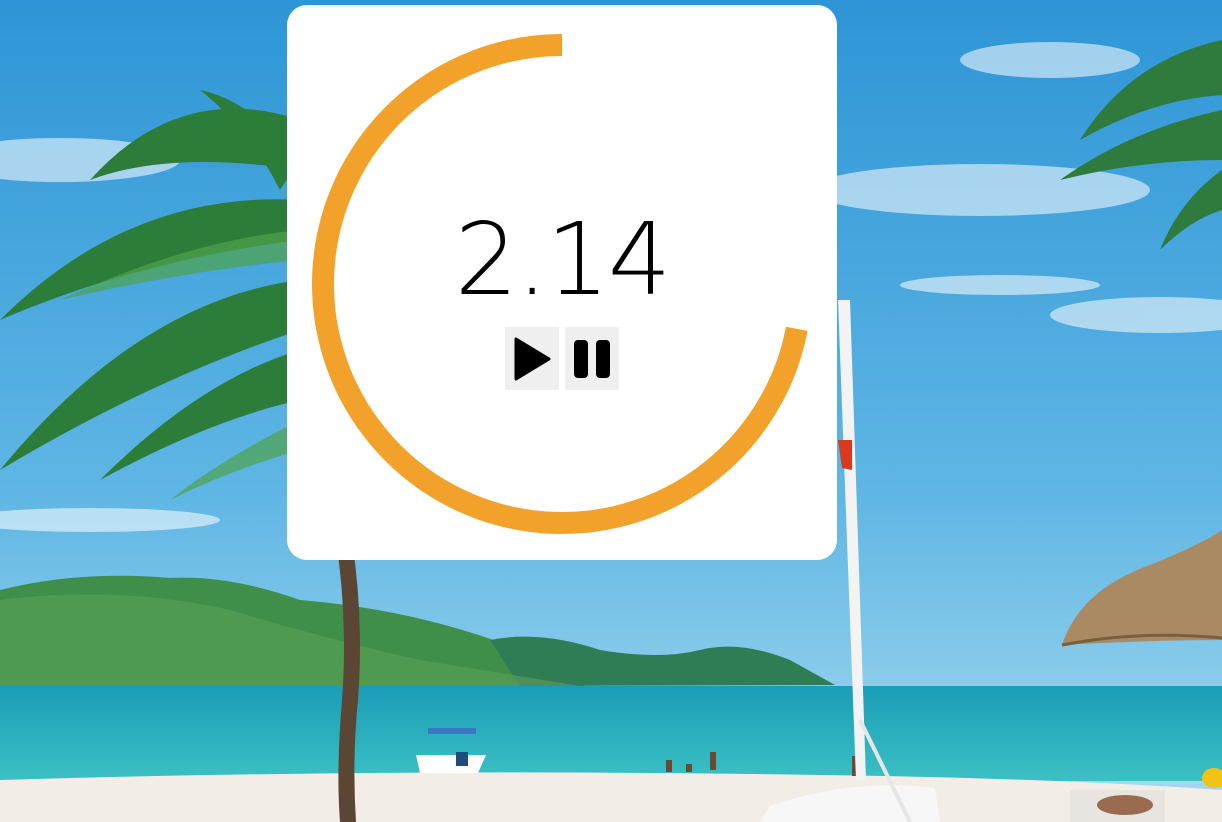  I want to click on pause-icon, so click(592, 358).